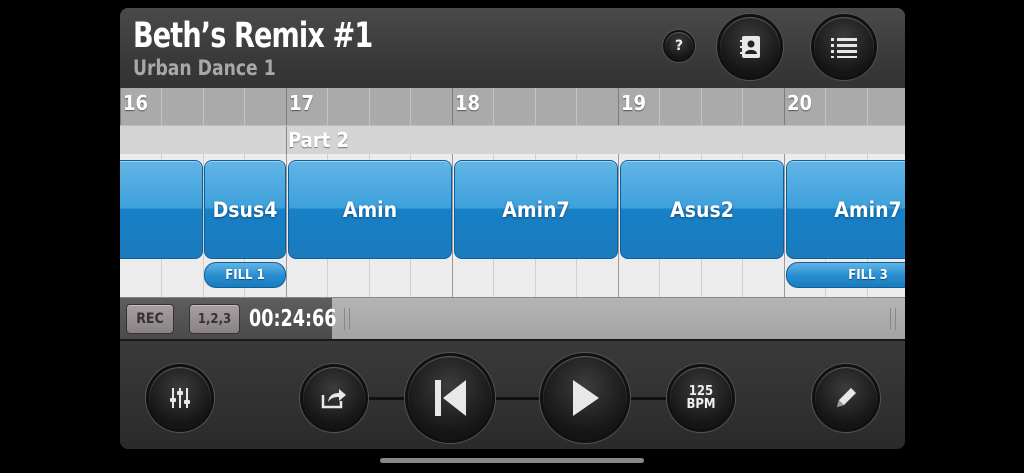 The height and width of the screenshot is (473, 1024). What do you see at coordinates (150, 319) in the screenshot?
I see `record-button: REC` at bounding box center [150, 319].